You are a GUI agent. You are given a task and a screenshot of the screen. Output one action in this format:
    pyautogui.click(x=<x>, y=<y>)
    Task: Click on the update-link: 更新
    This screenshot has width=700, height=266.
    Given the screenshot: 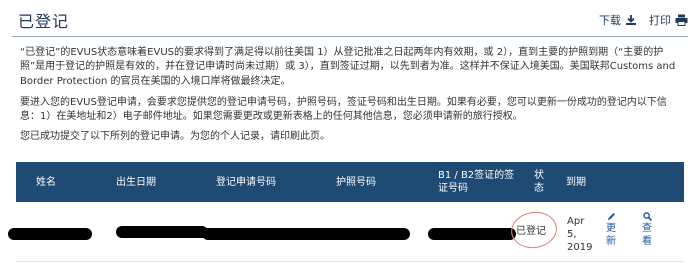 What is the action you would take?
    pyautogui.click(x=611, y=230)
    